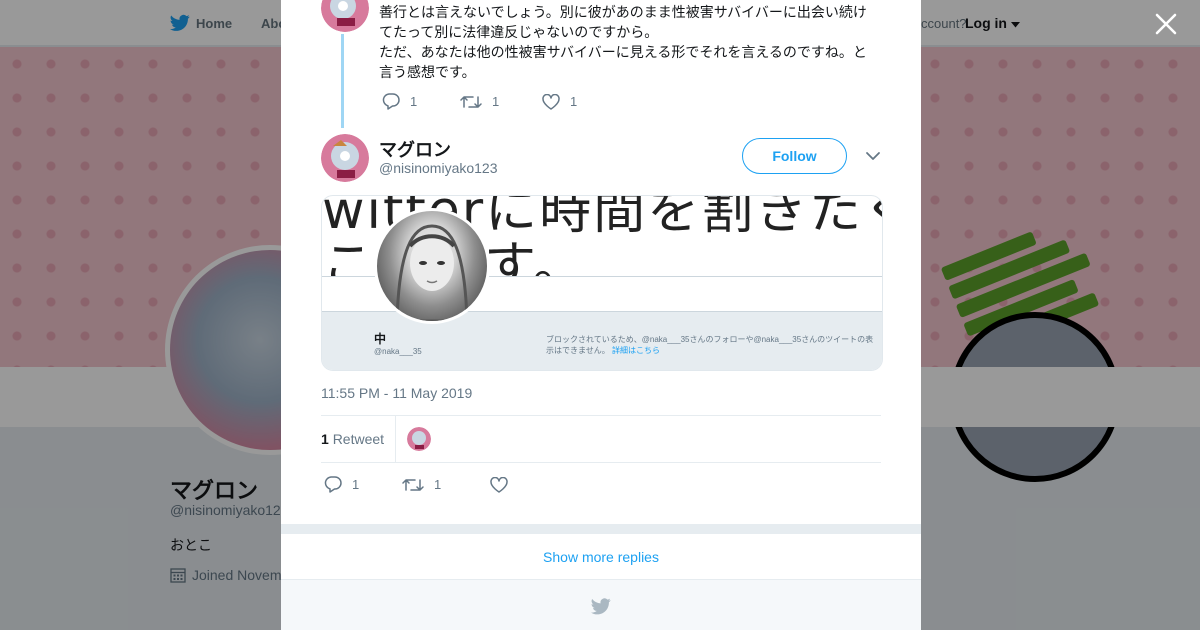  Describe the element at coordinates (421, 101) in the screenshot. I see `reply-button: 1` at that location.